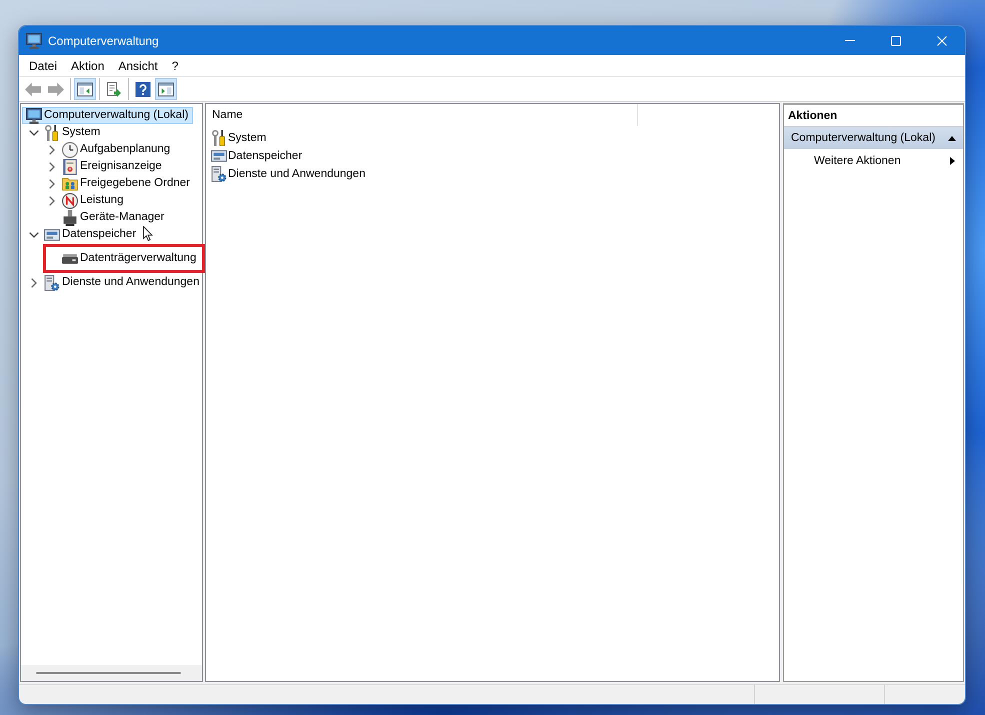 The width and height of the screenshot is (985, 715). I want to click on close-icon, so click(942, 41).